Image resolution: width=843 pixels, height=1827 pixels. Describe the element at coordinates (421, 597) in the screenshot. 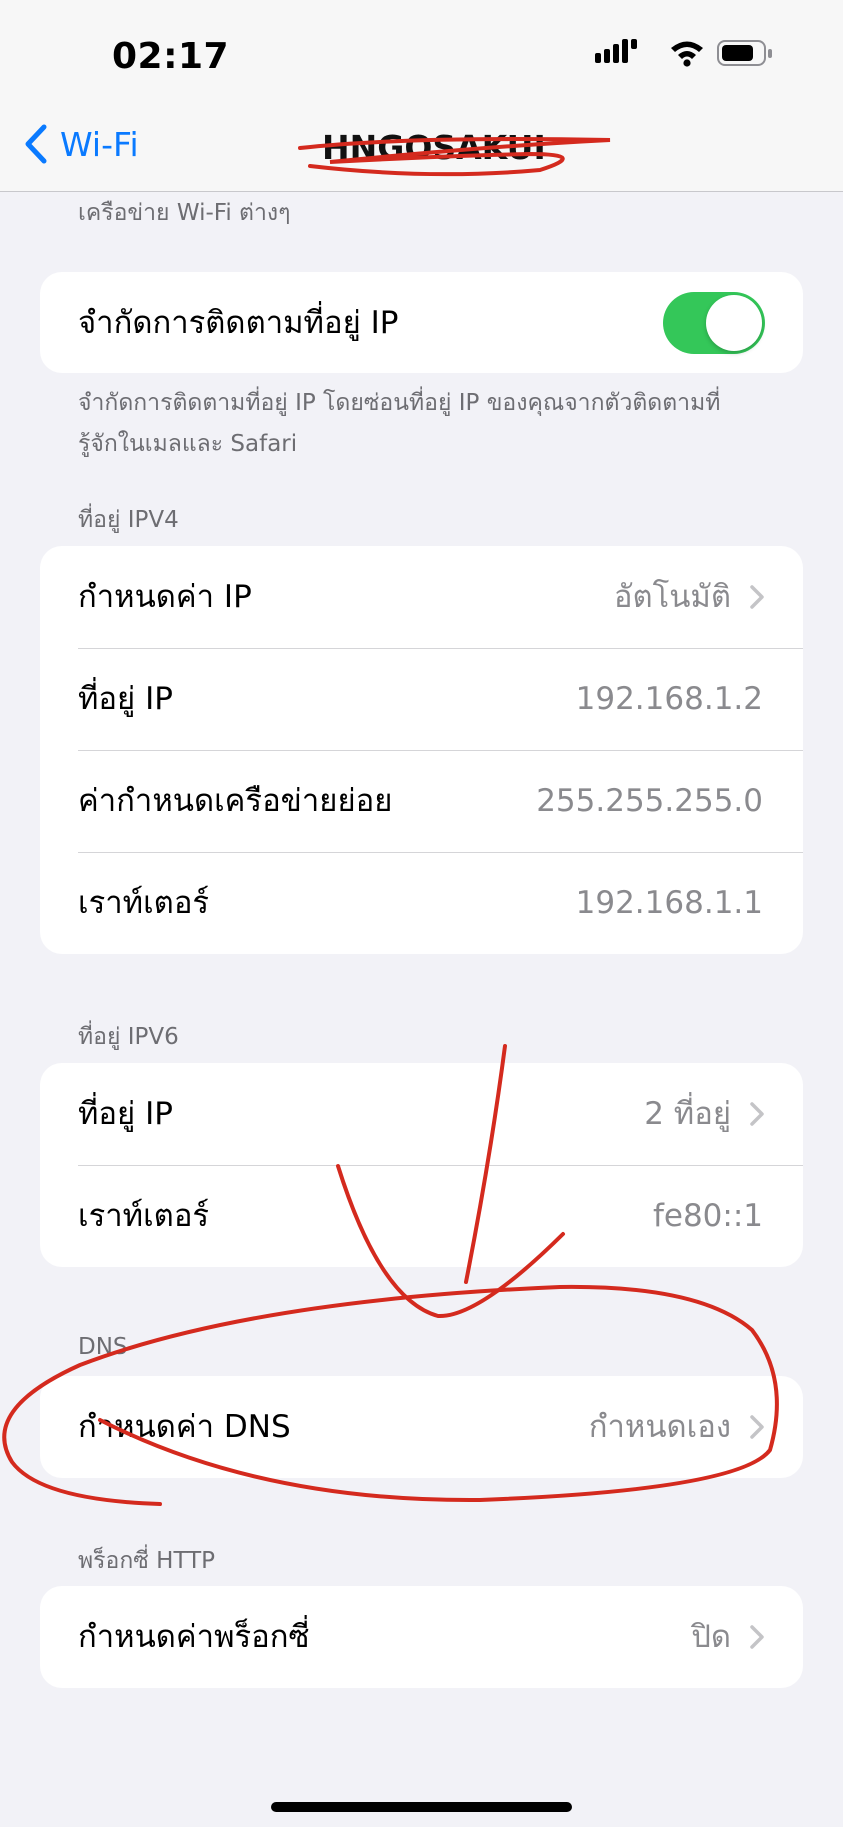

I see `configure-ip-row: กำหนดค่า IP อัตโนมัติ` at that location.